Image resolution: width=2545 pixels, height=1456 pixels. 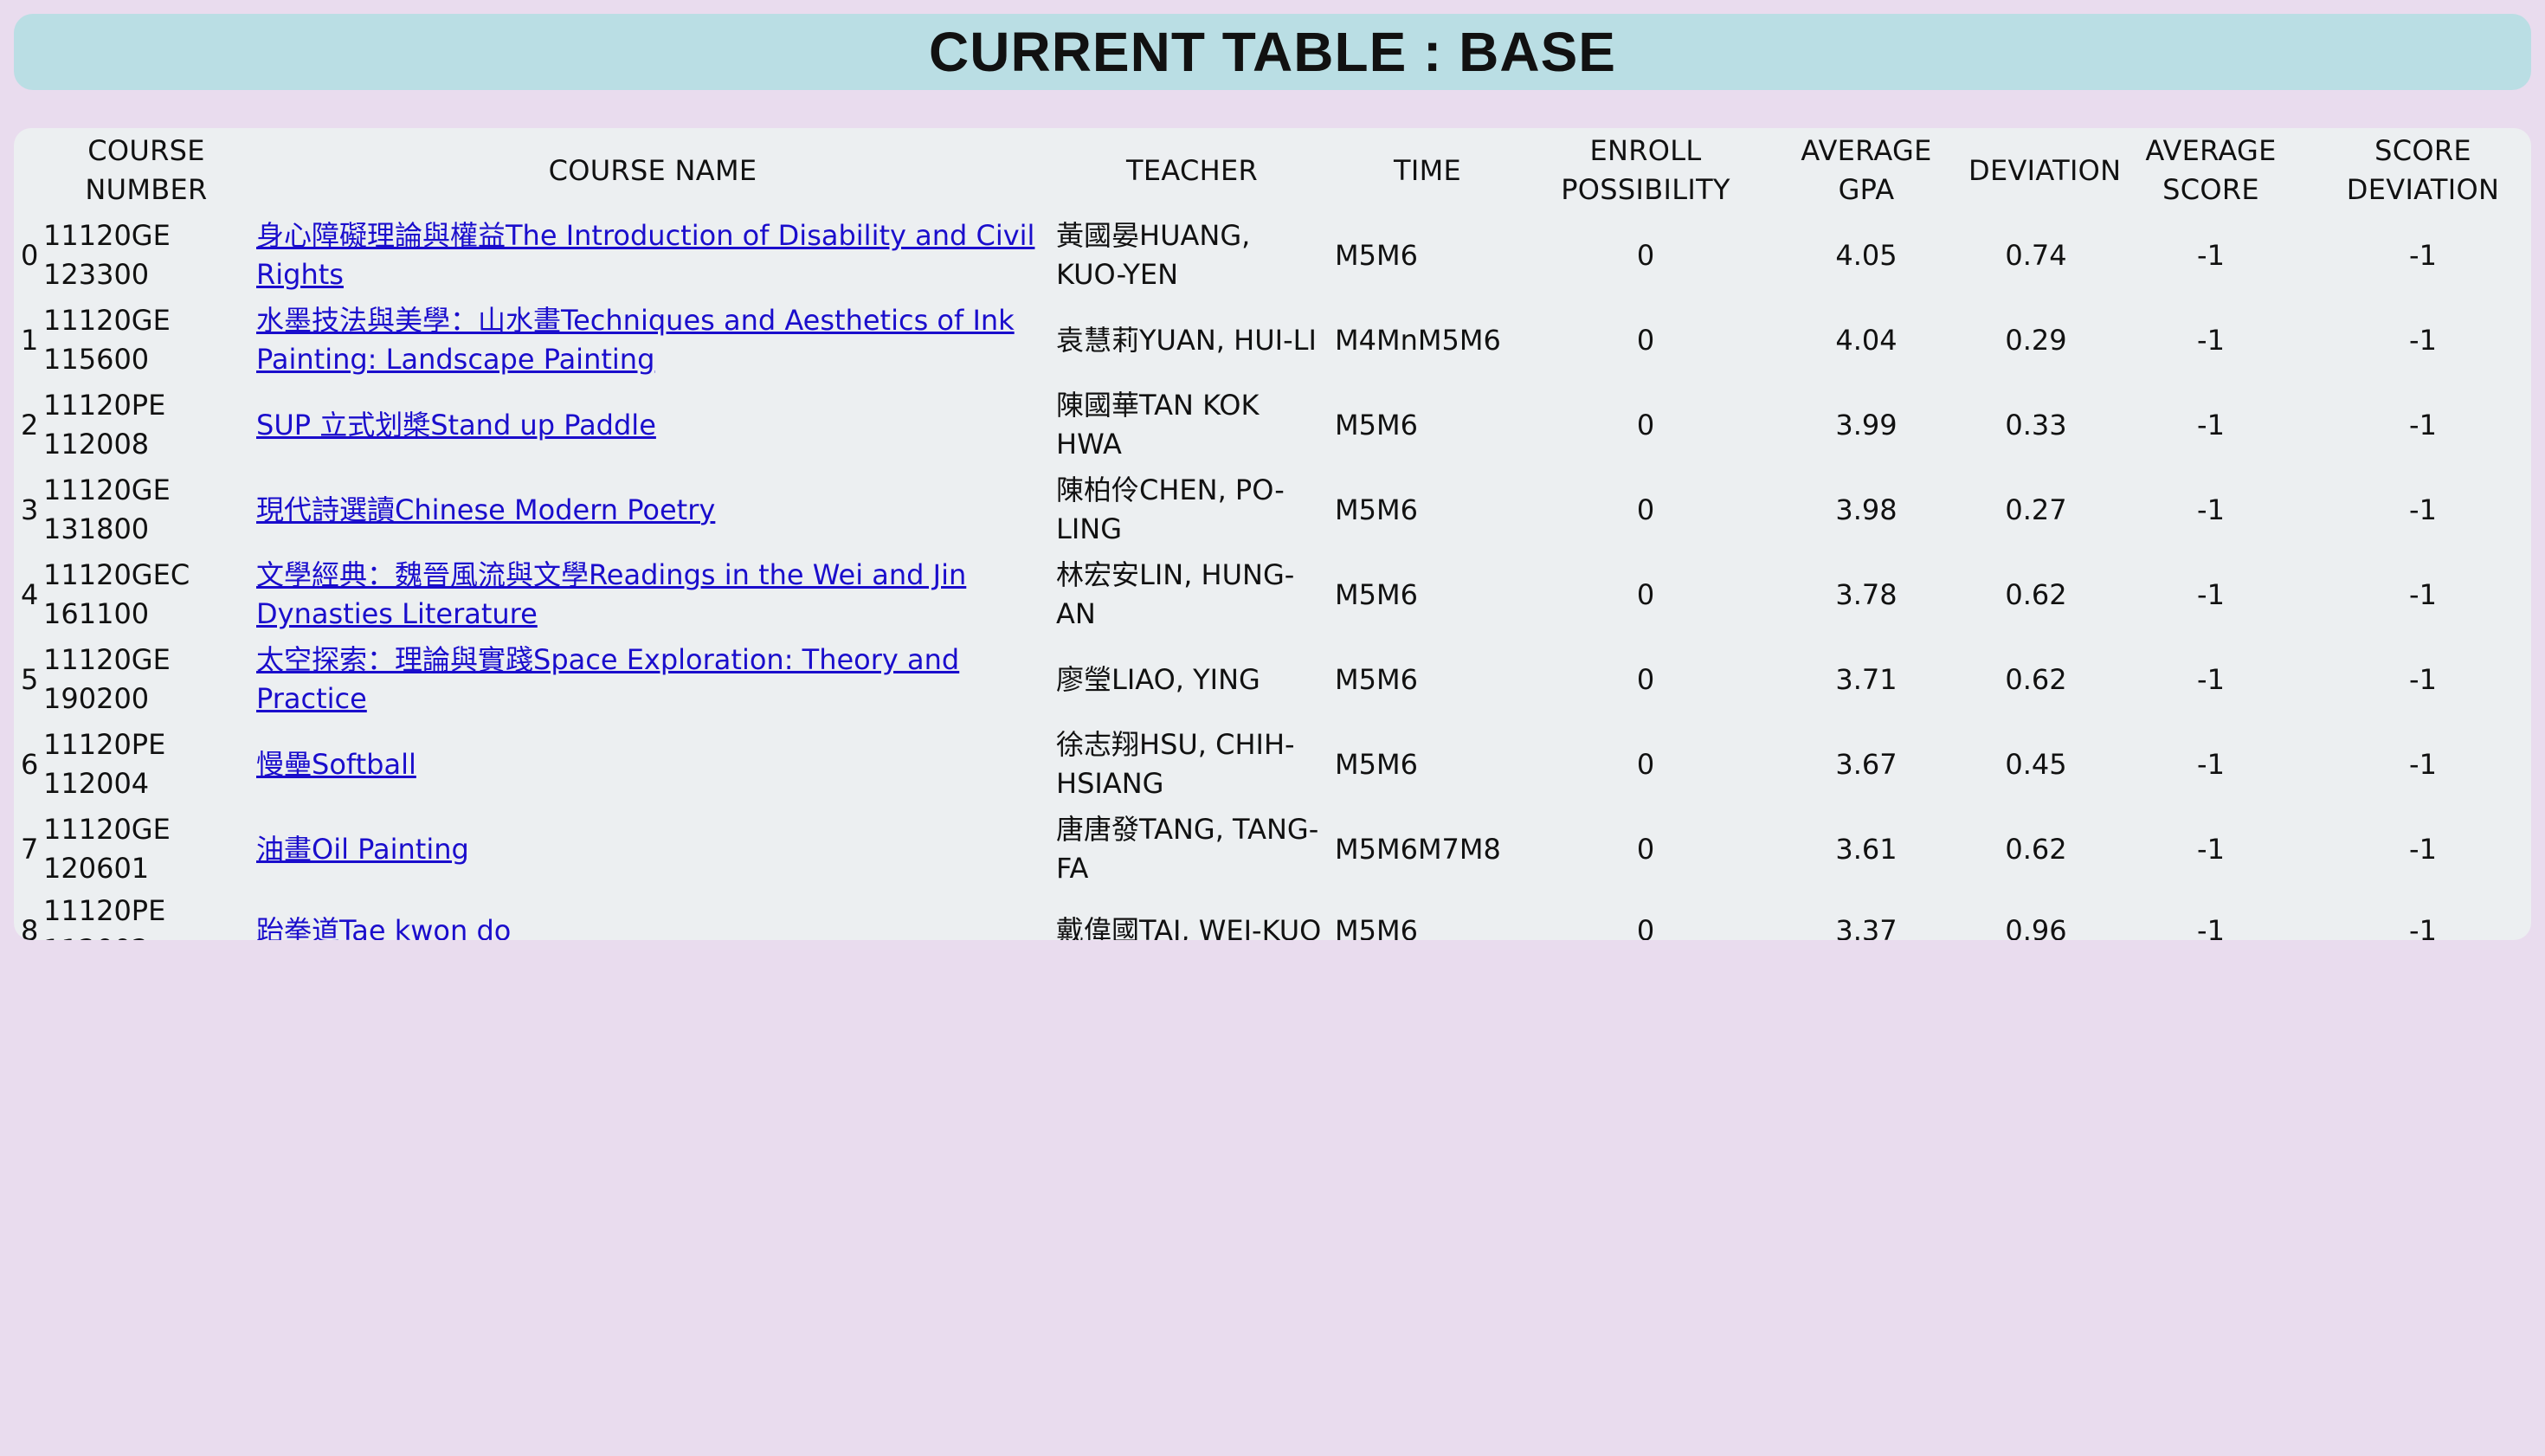 I want to click on column-header-score-deviation: SCORE DEVIATION, so click(x=2423, y=170).